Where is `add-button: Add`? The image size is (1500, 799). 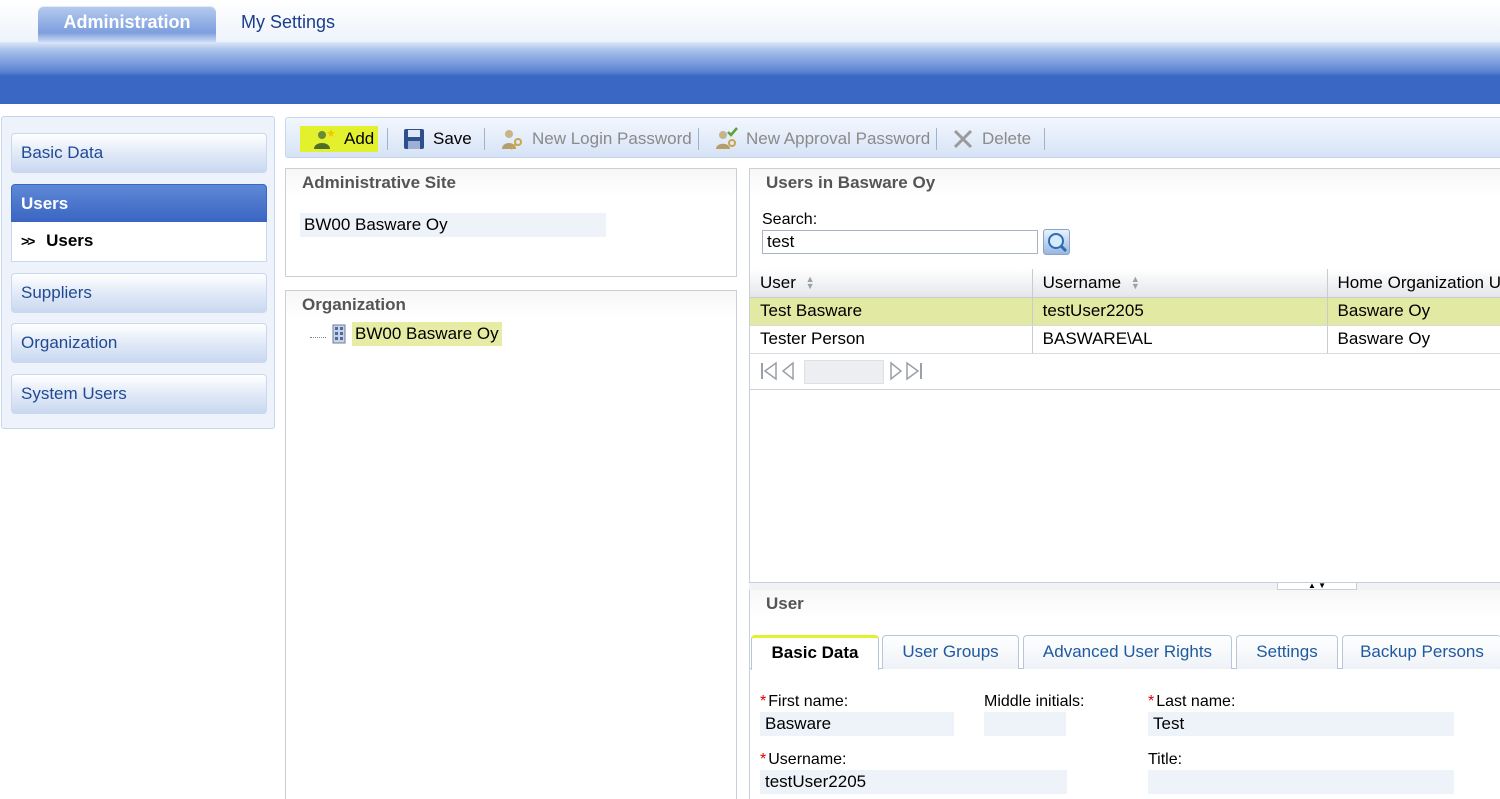 add-button: Add is located at coordinates (339, 139).